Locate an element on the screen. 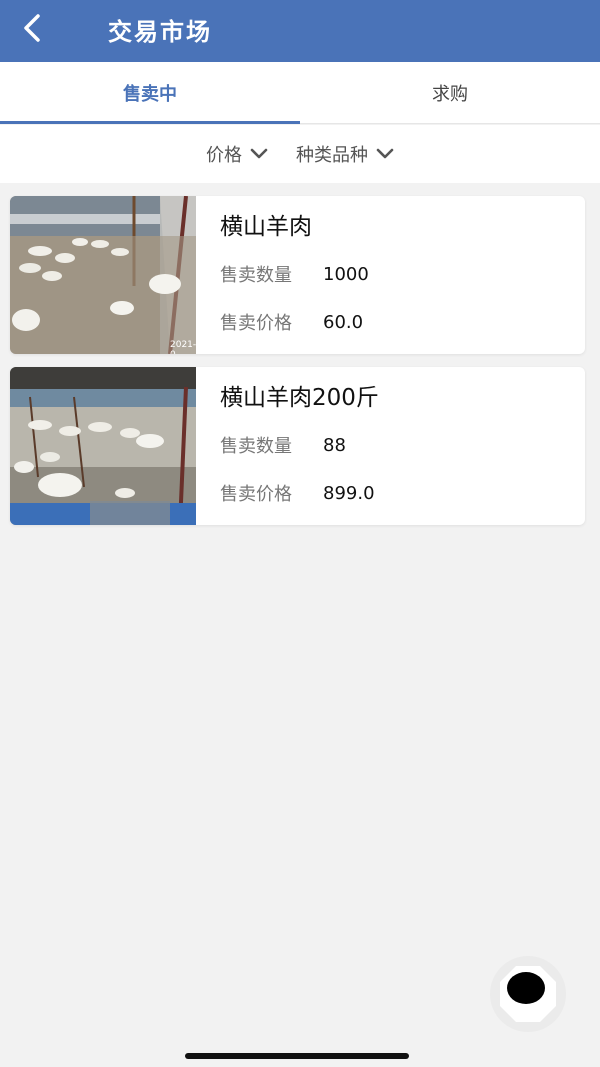  price-filter-label: 价格 is located at coordinates (224, 155).